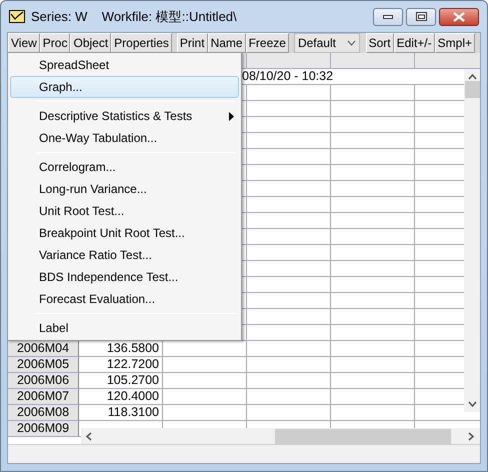  I want to click on toolbar-button: Smpl+, so click(454, 43).